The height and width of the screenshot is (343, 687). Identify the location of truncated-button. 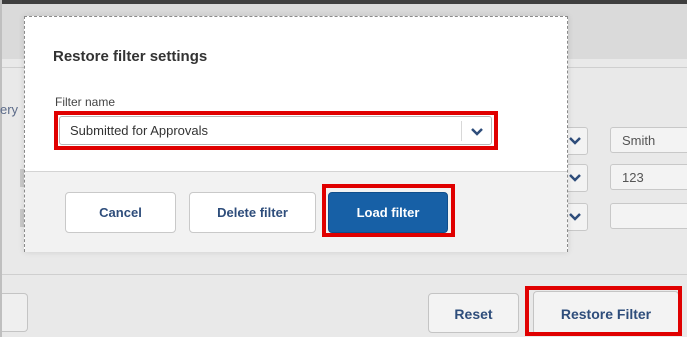
(15, 312).